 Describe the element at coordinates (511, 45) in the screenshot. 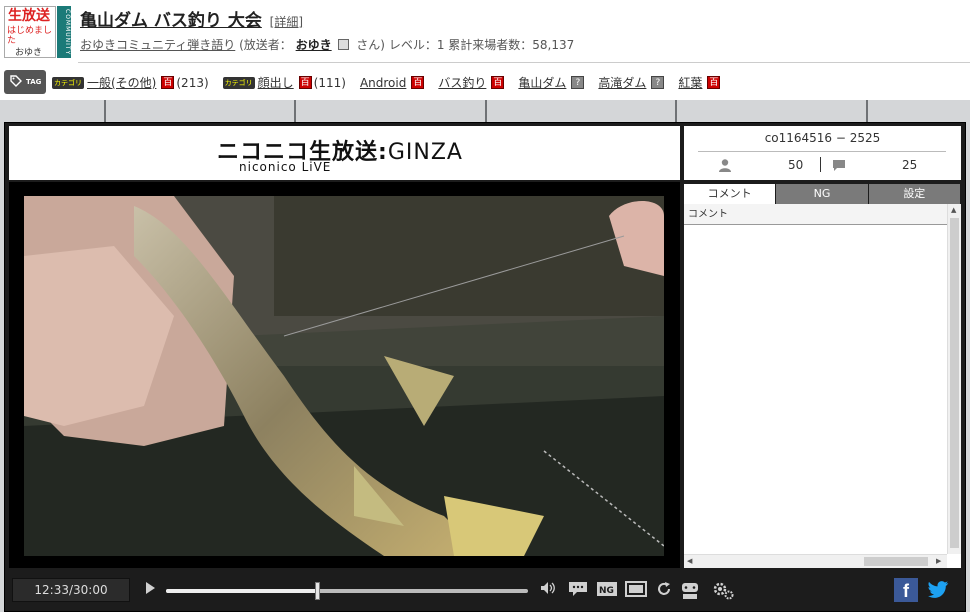

I see `visitors-text: 累計来場者数：58,137` at that location.